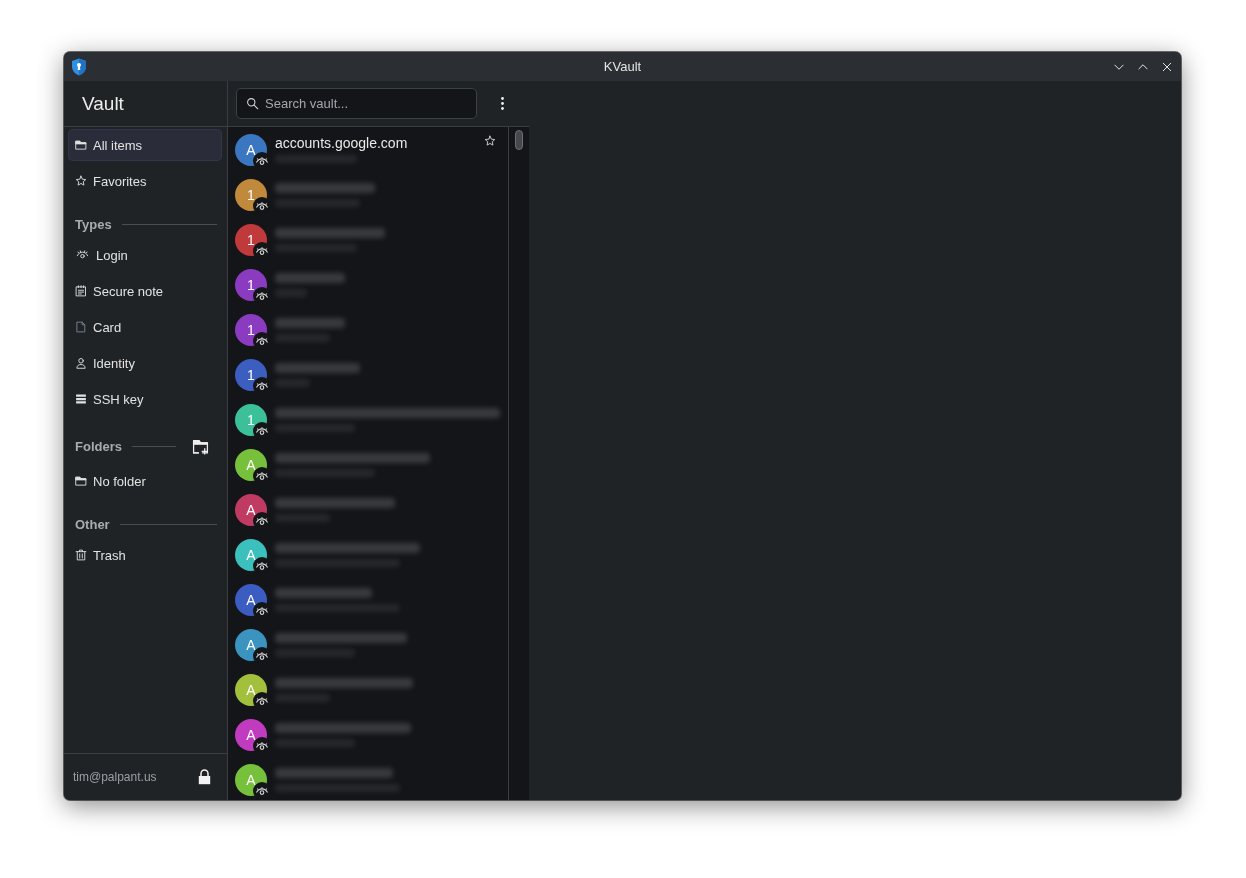 This screenshot has height=878, width=1246. What do you see at coordinates (81, 363) in the screenshot?
I see `person-icon` at bounding box center [81, 363].